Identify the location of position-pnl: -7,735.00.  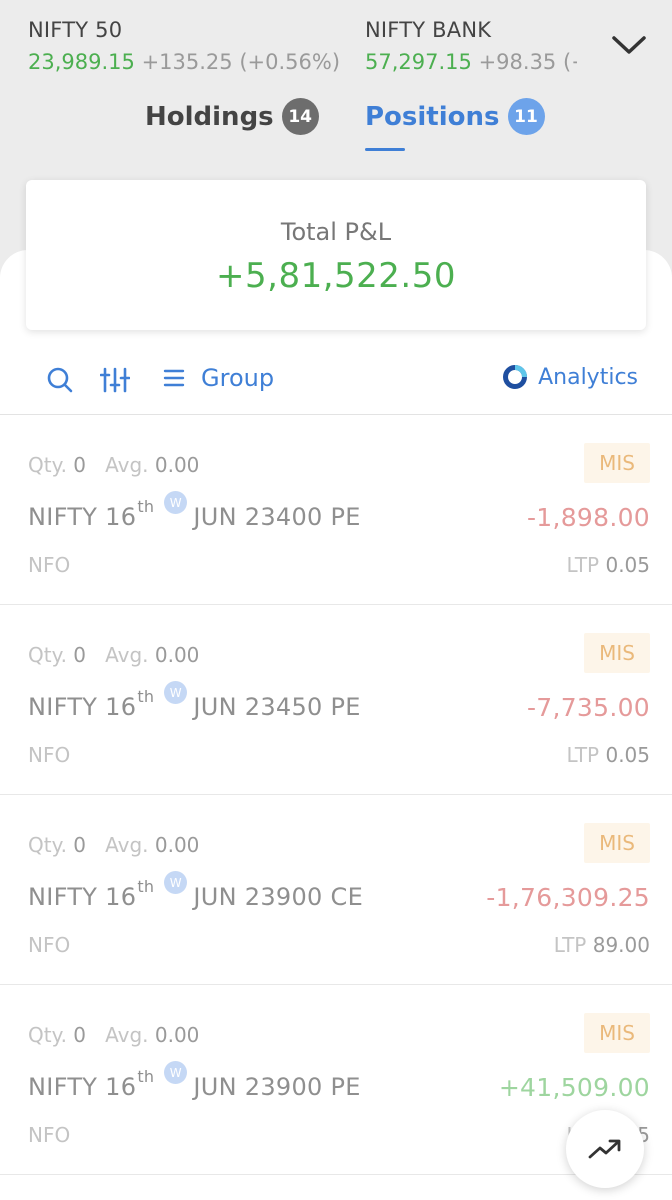
(588, 707).